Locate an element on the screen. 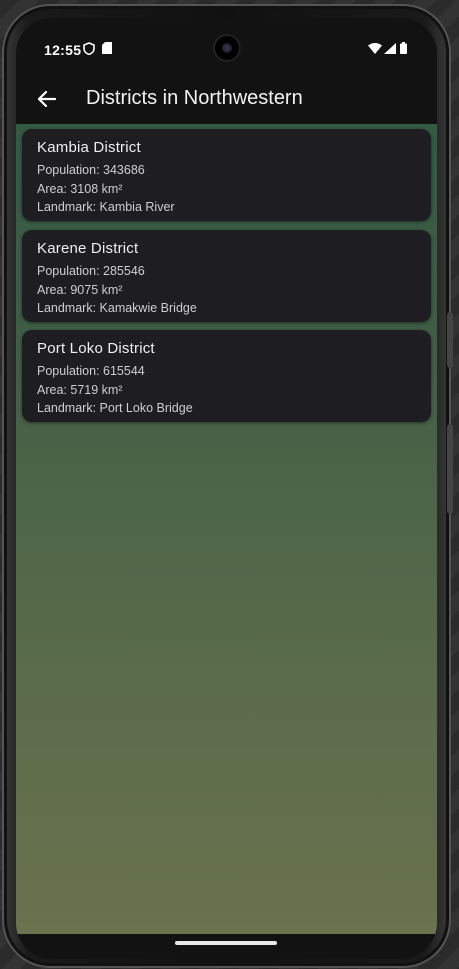 The image size is (459, 969). signal-icon is located at coordinates (390, 50).